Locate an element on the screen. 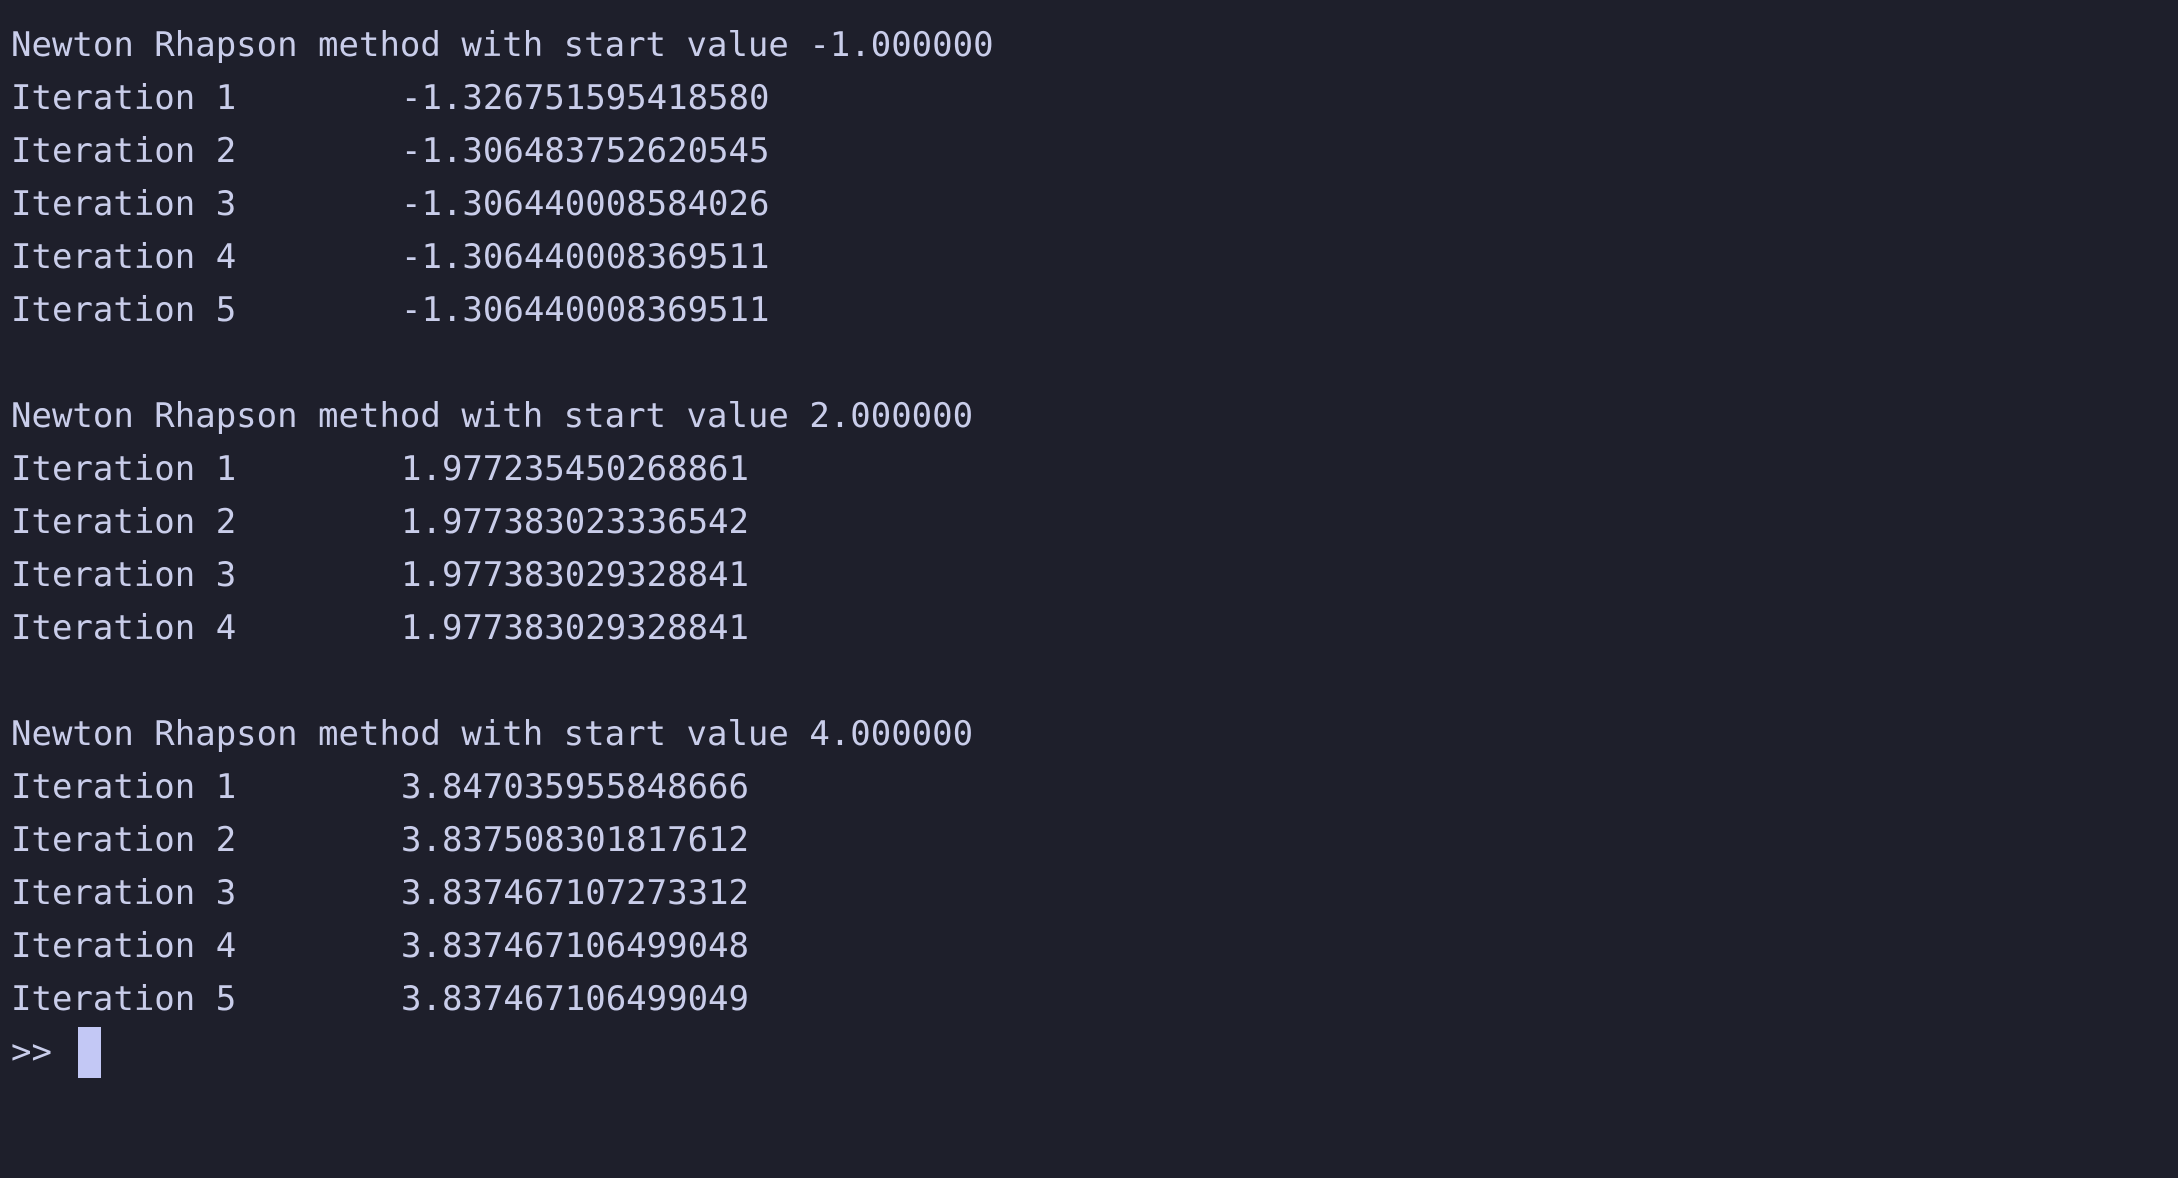  iteration-row: Iteration 5 3.837467106499049 is located at coordinates (1094, 999).